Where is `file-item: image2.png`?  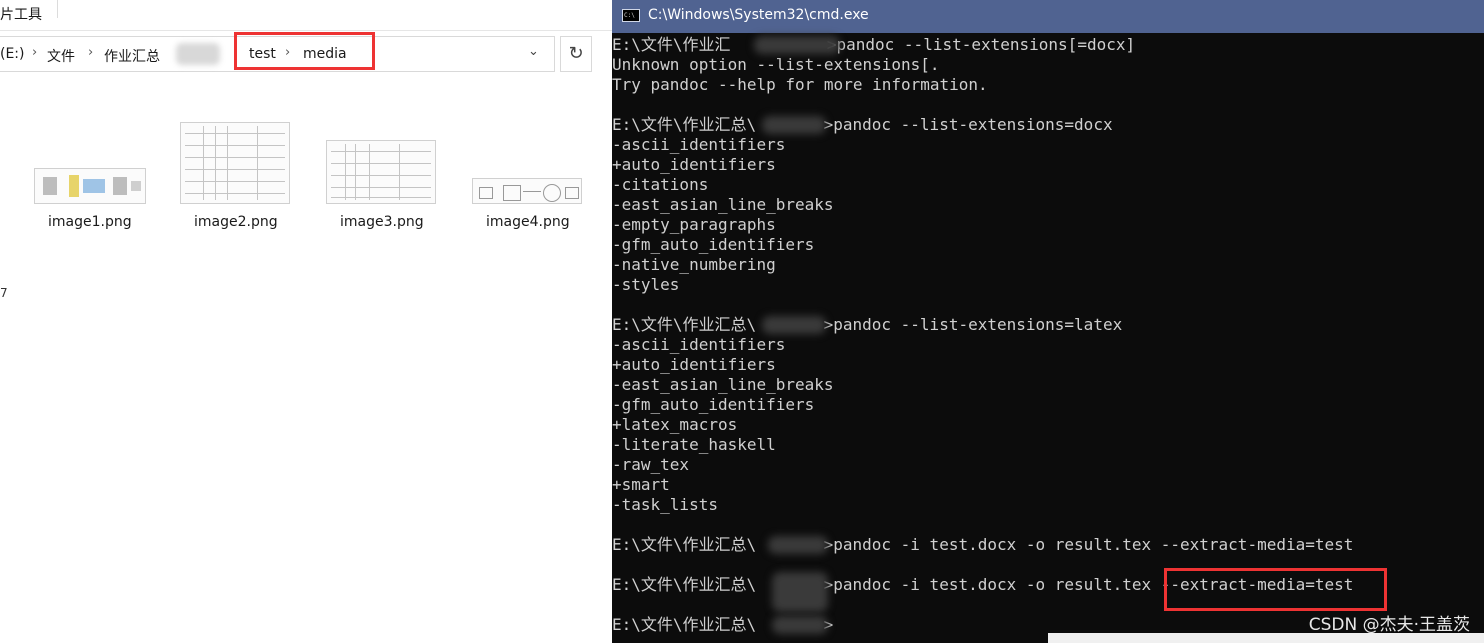 file-item: image2.png is located at coordinates (238, 175).